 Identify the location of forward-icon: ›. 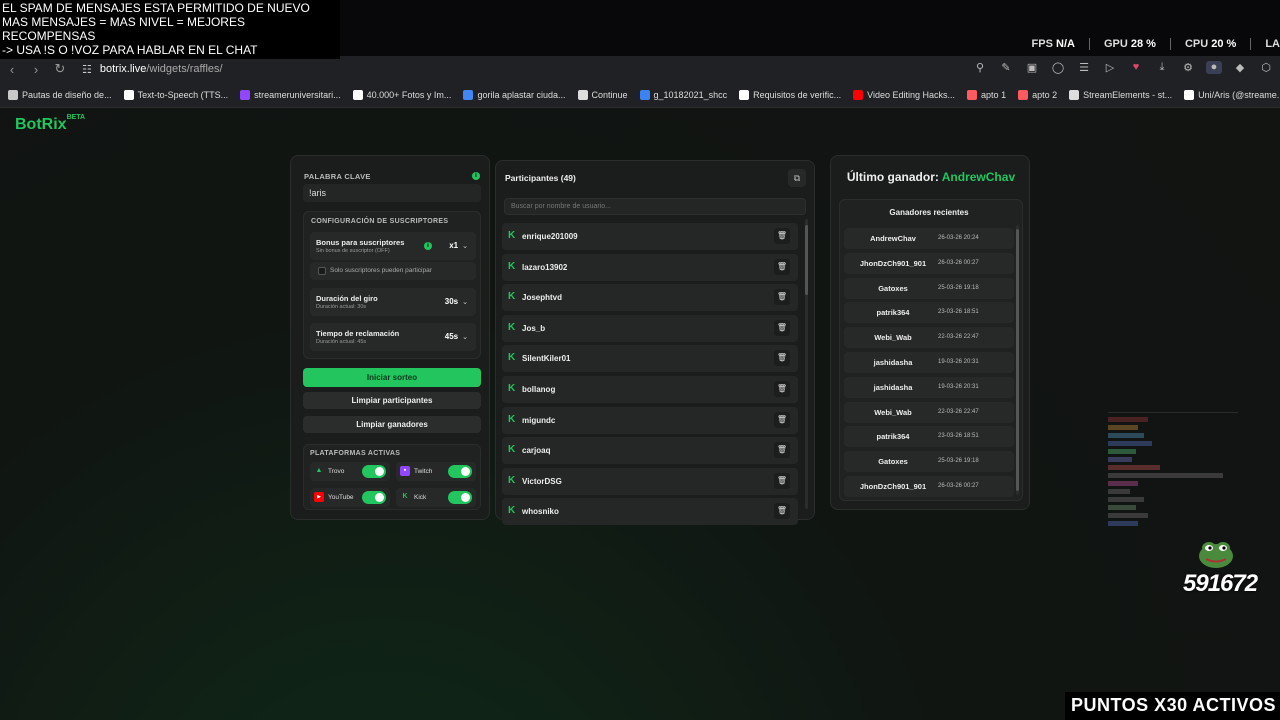
(36, 69).